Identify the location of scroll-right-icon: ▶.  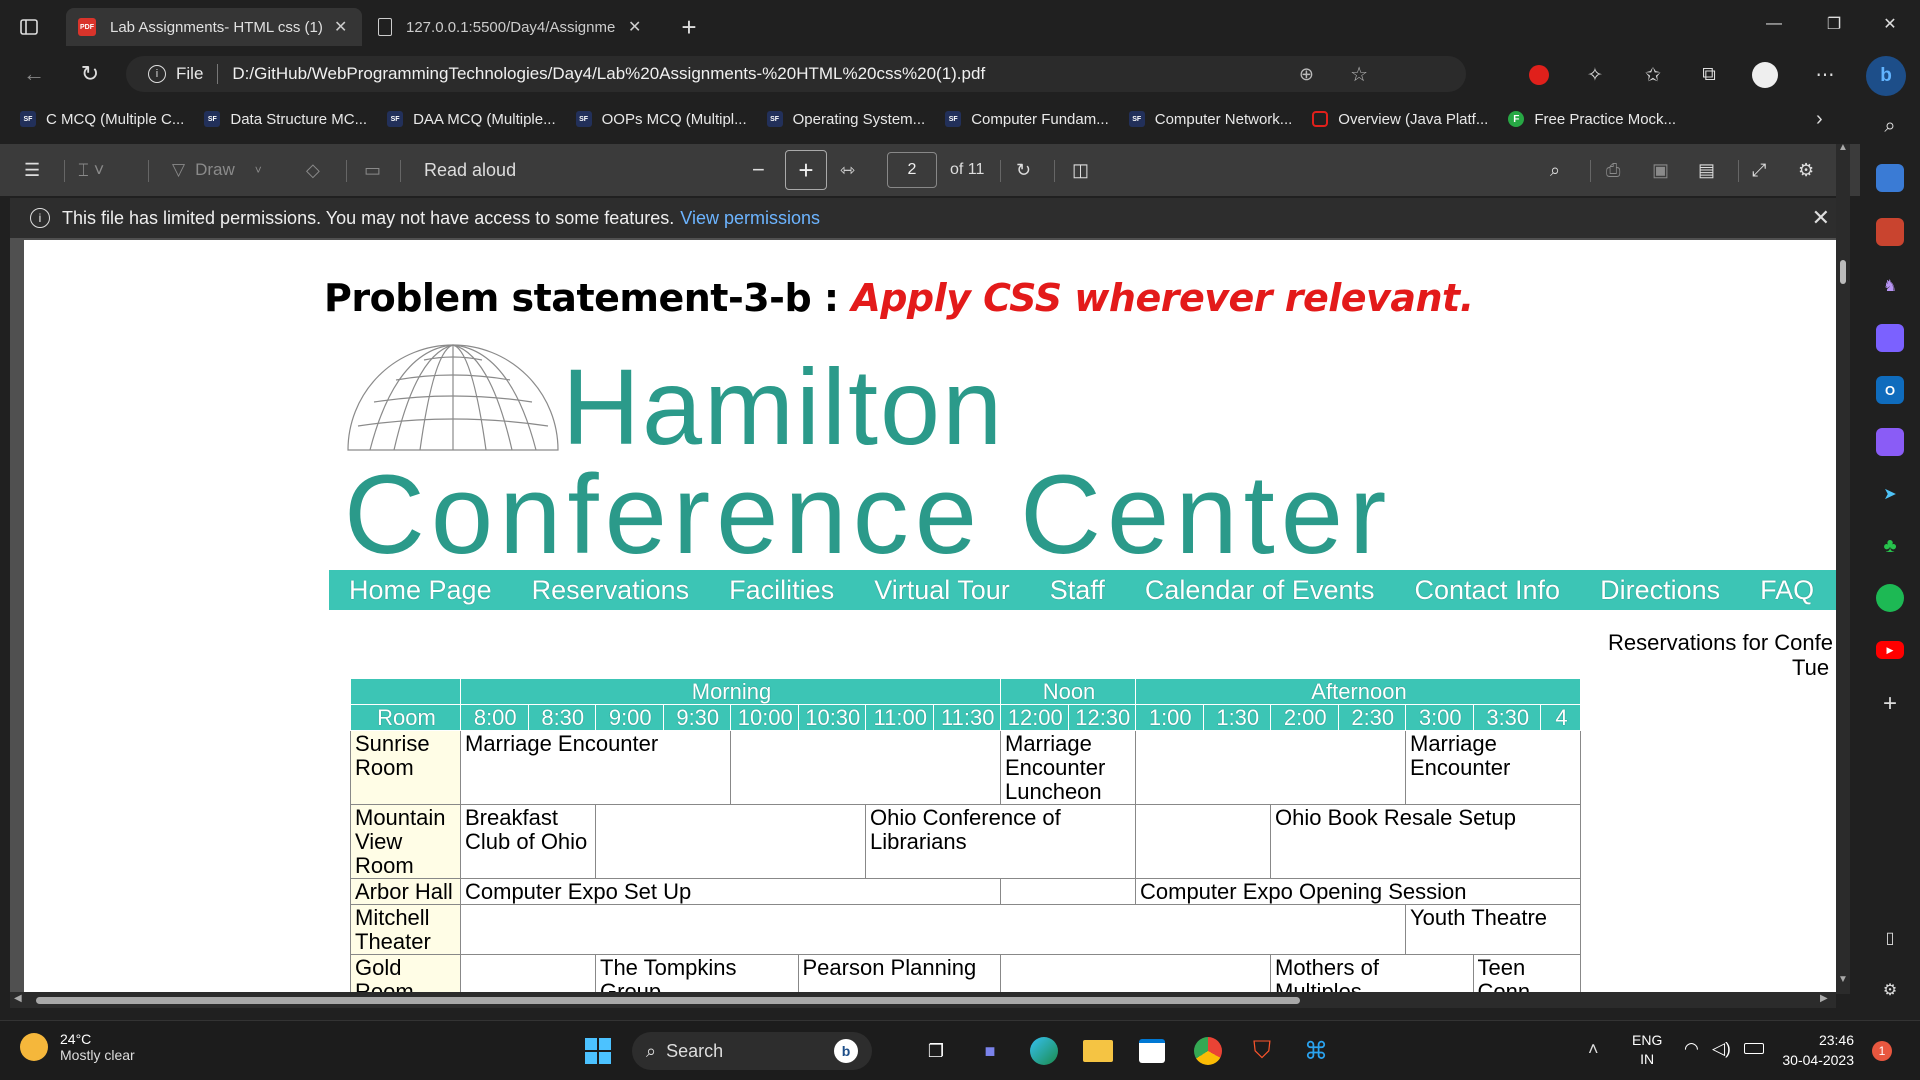
(1824, 998).